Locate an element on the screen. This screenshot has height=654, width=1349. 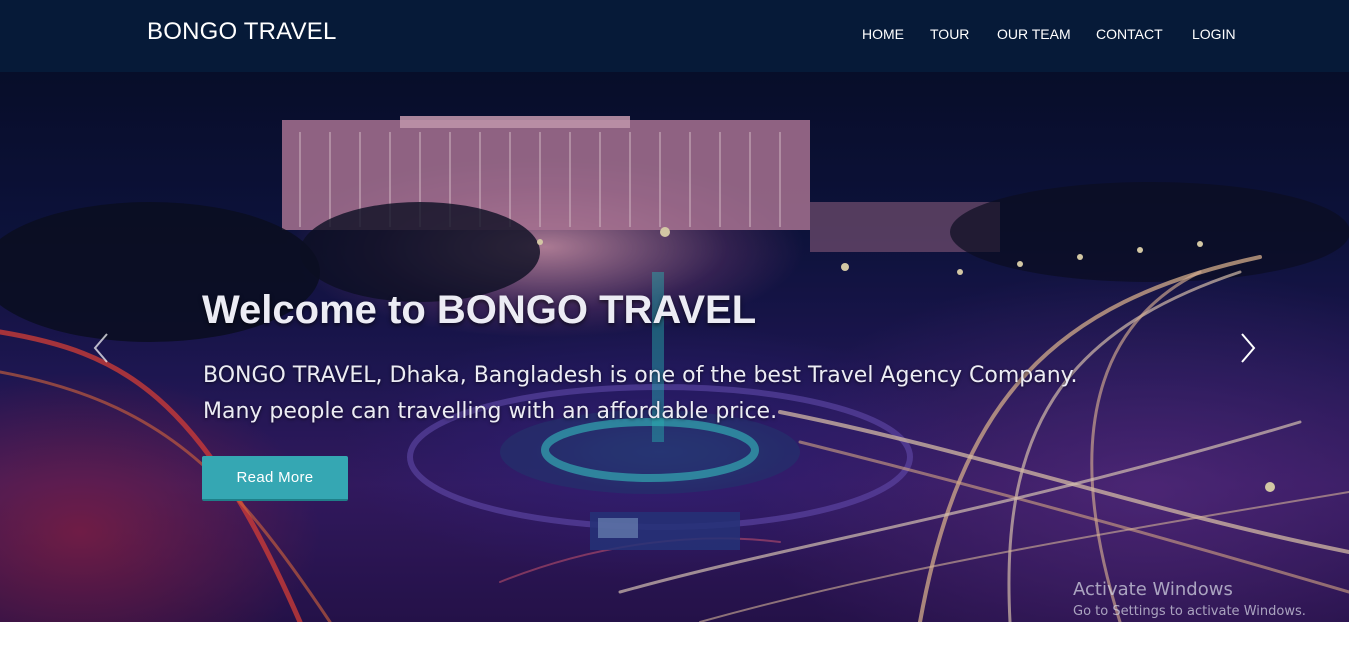
carousel-prev-button is located at coordinates (103, 348).